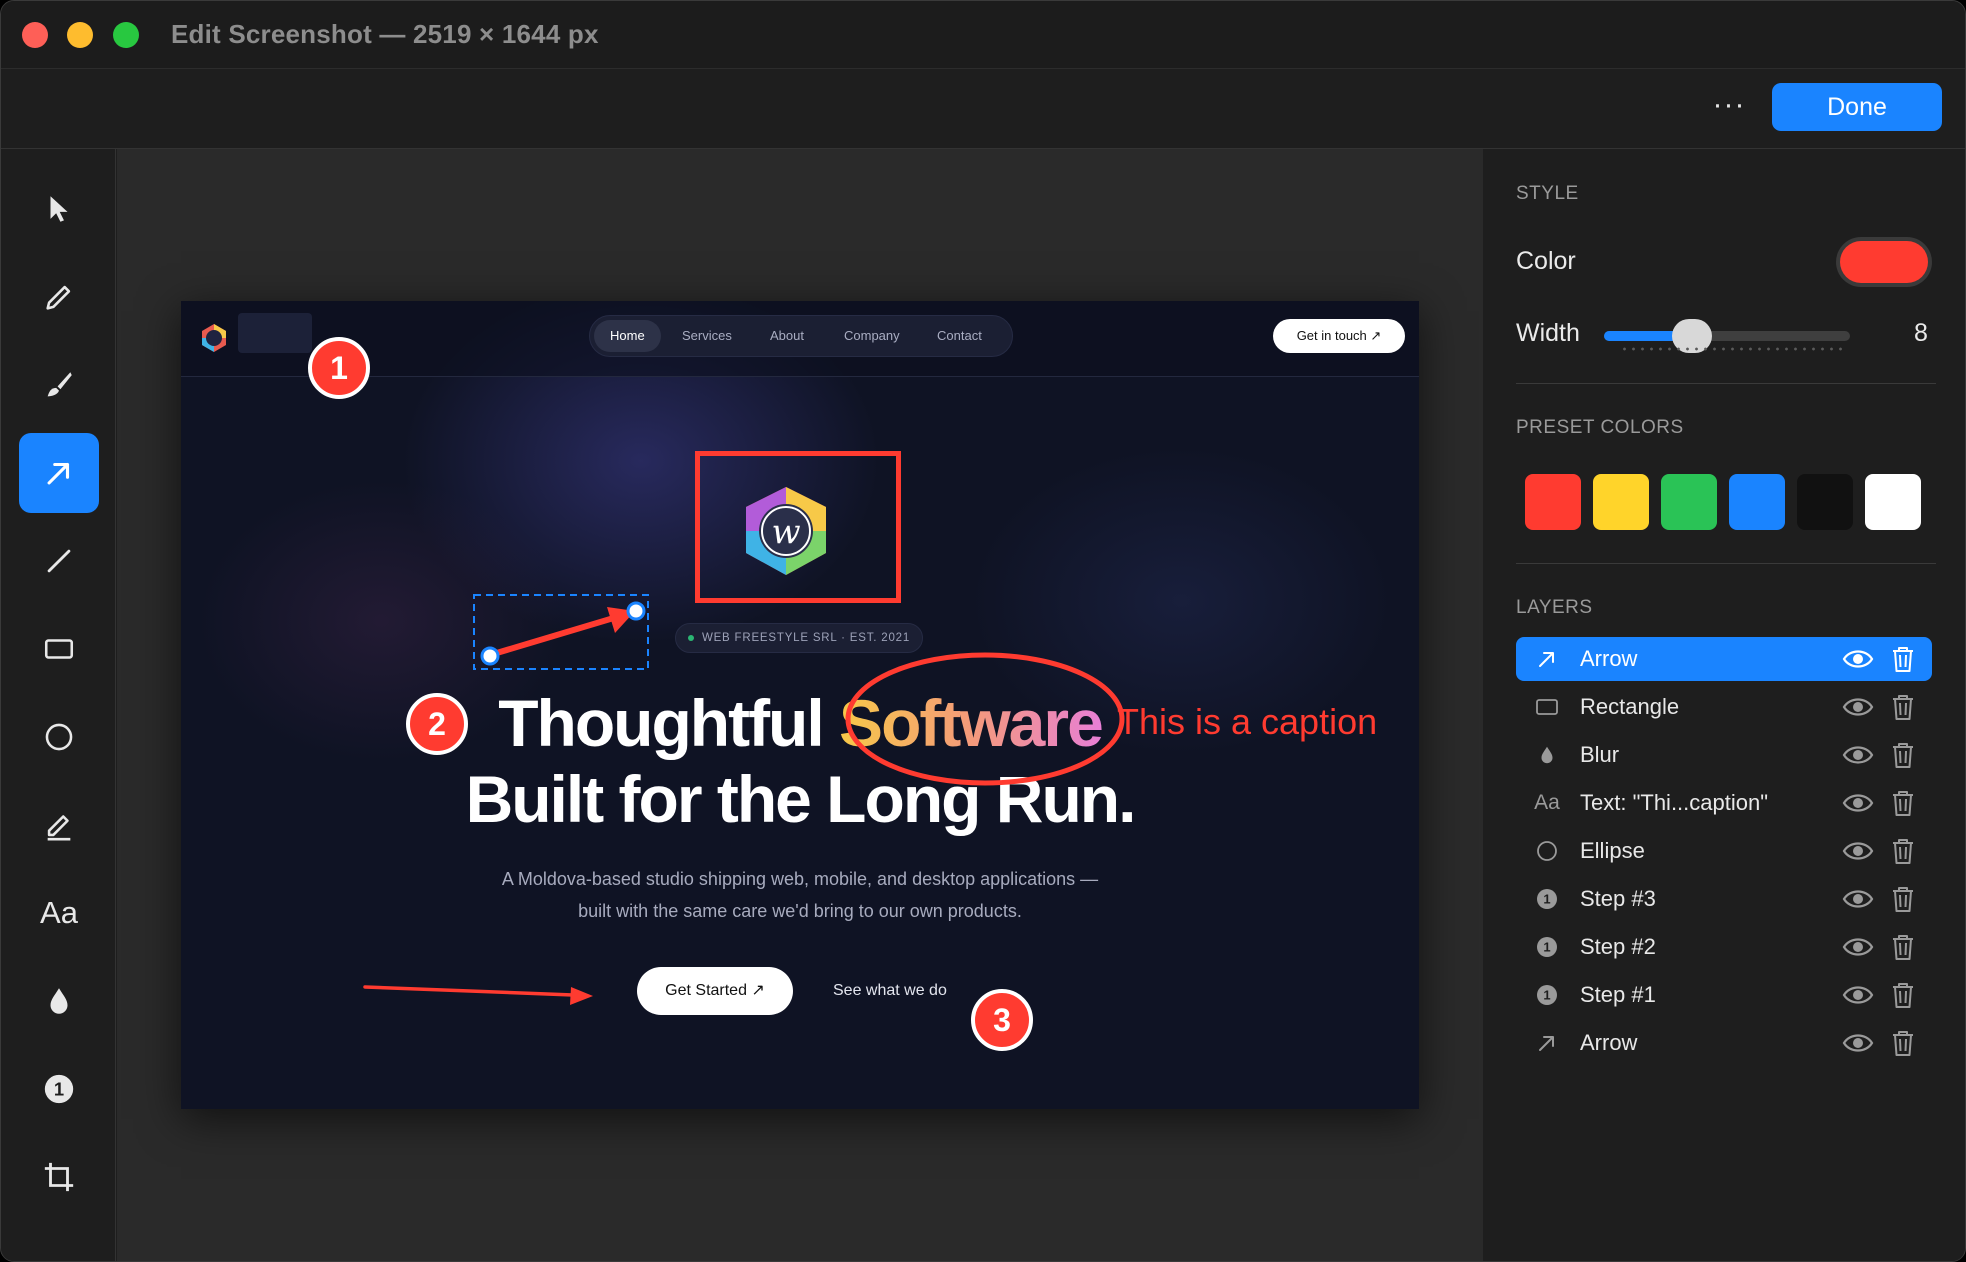 The height and width of the screenshot is (1262, 1966). I want to click on brush-tool, so click(59, 385).